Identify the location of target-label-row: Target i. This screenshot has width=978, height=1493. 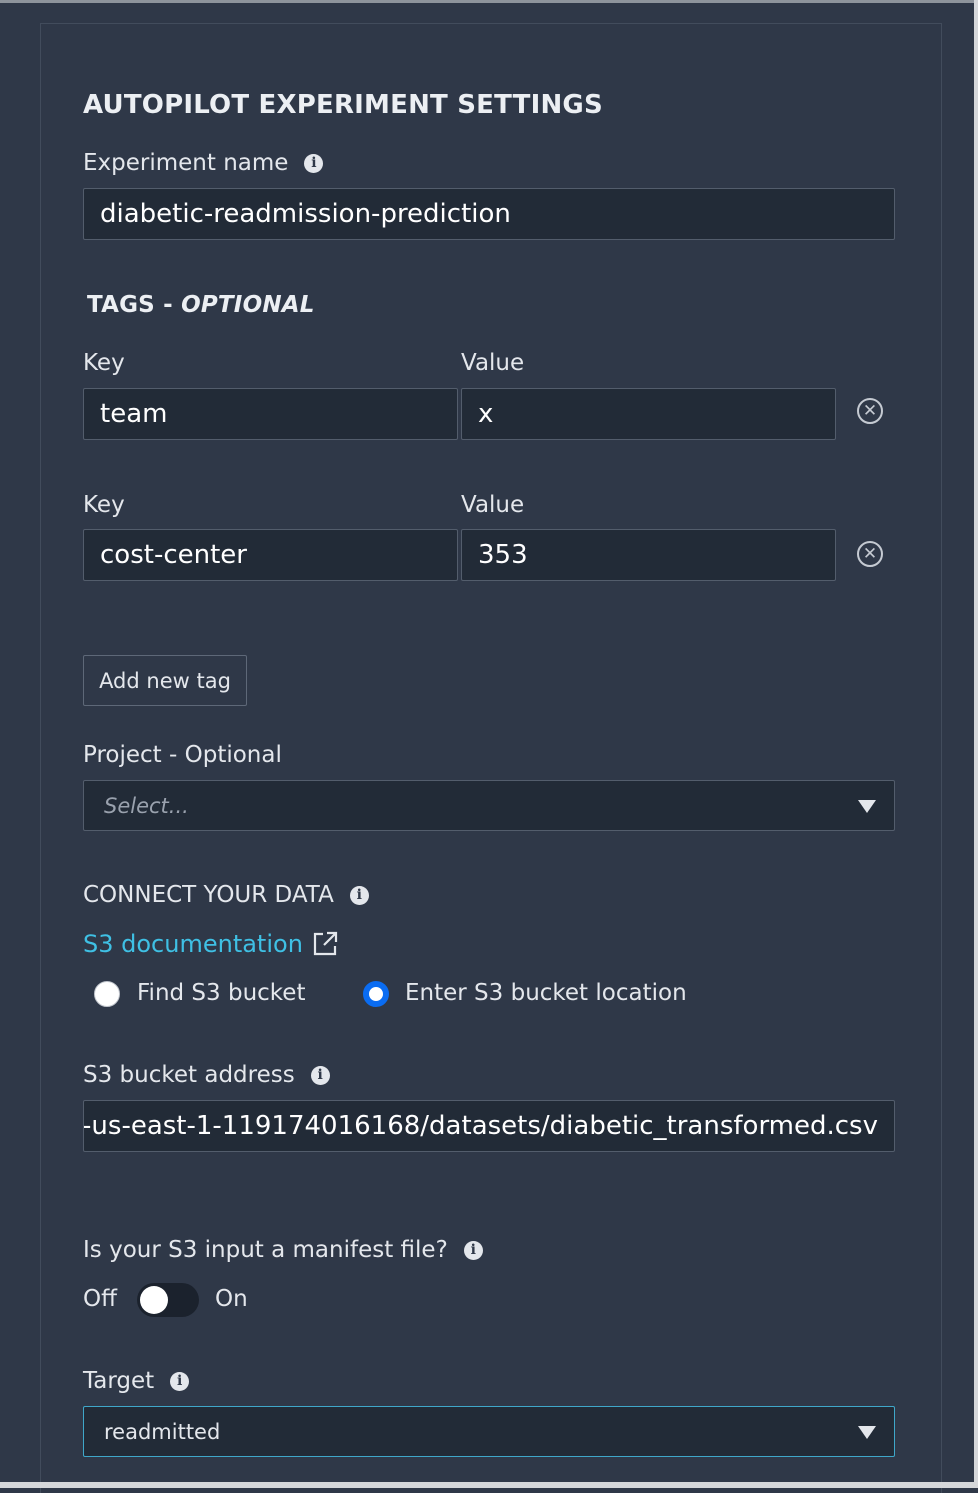
(136, 1381).